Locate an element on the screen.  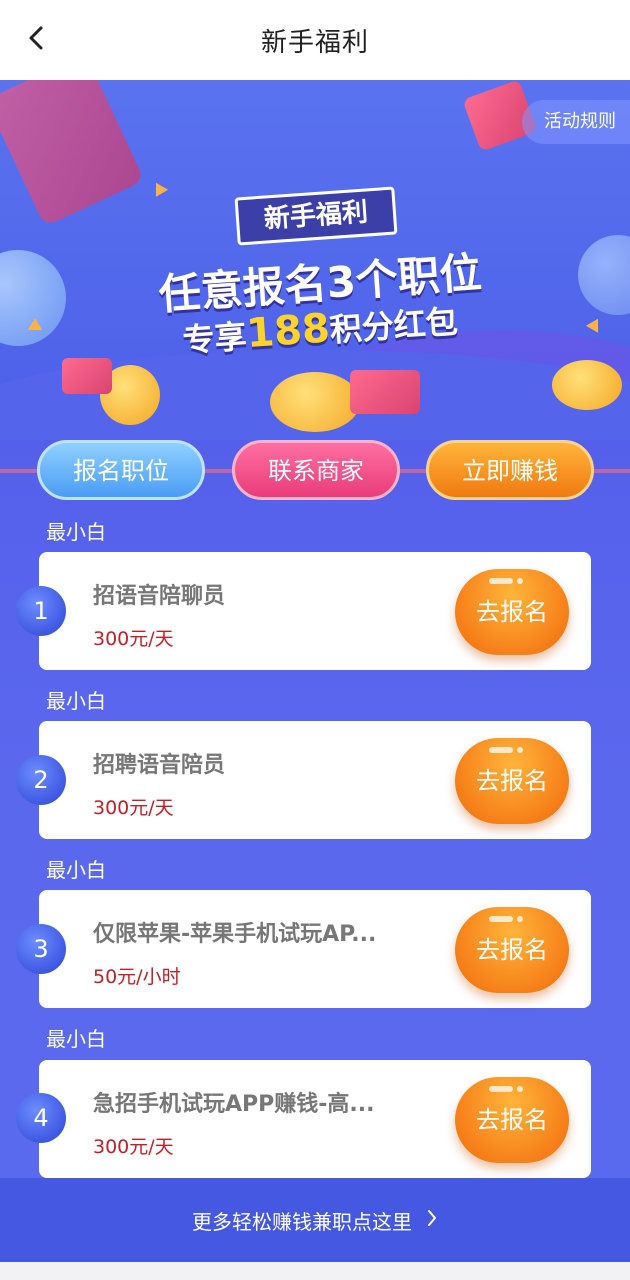
job-card: 仅限苹果-苹果手机试玩AP... 50元/小时 去报名 is located at coordinates (315, 949).